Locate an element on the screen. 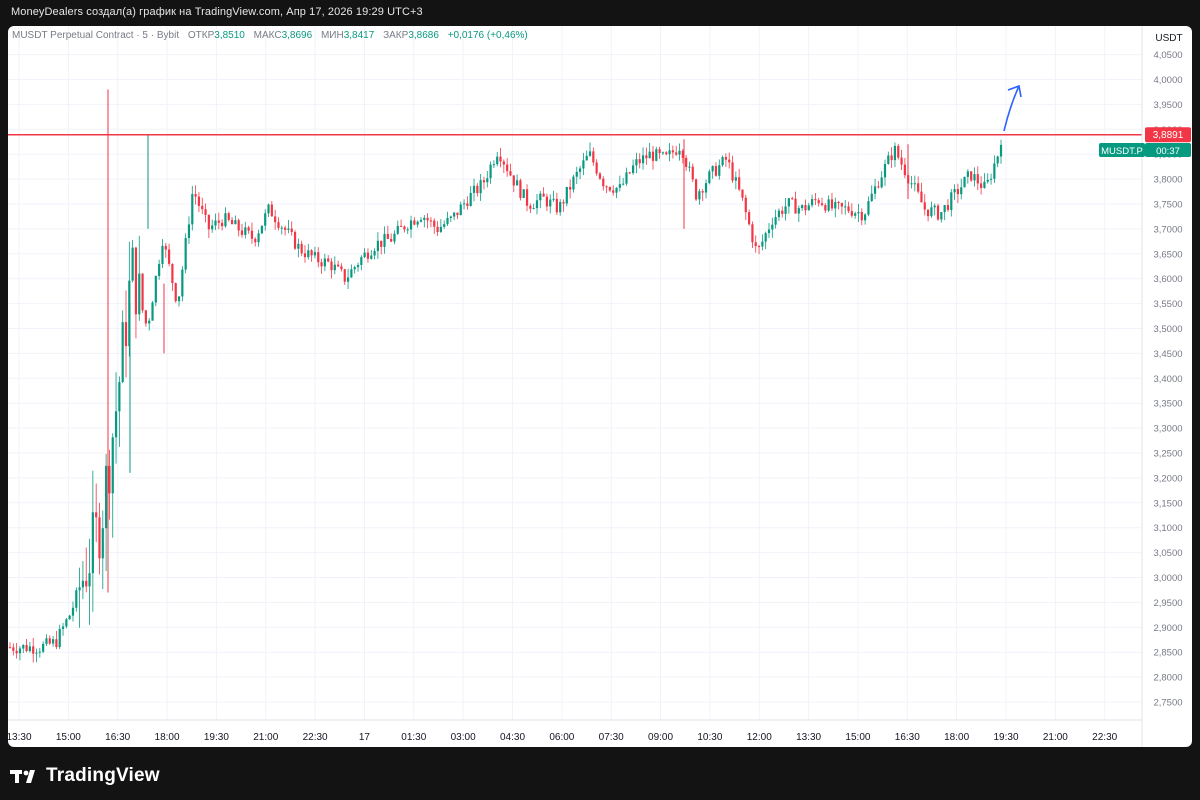 This screenshot has width=1200, height=800. time-tick-label: 04:30 is located at coordinates (512, 737).